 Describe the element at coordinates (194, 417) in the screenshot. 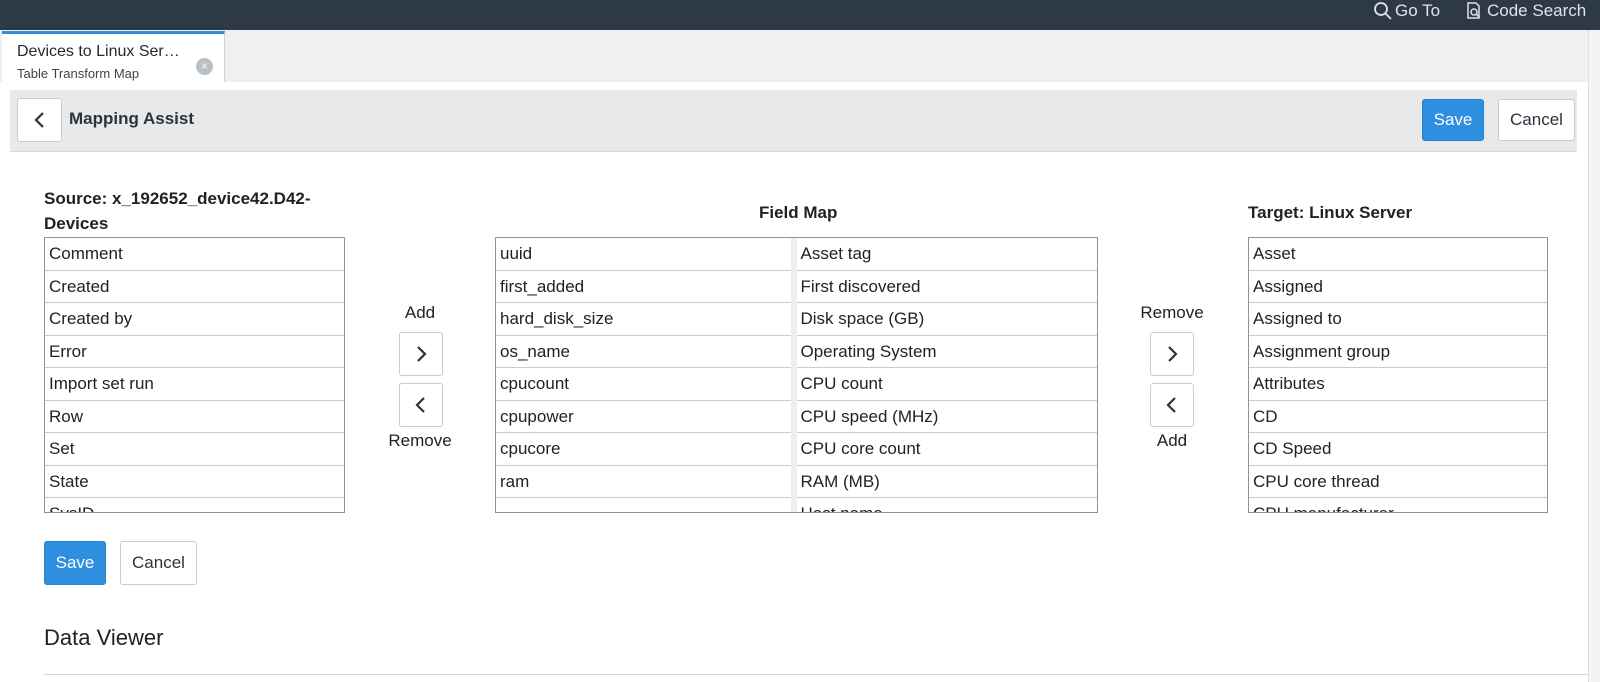

I see `list-item: Row` at that location.